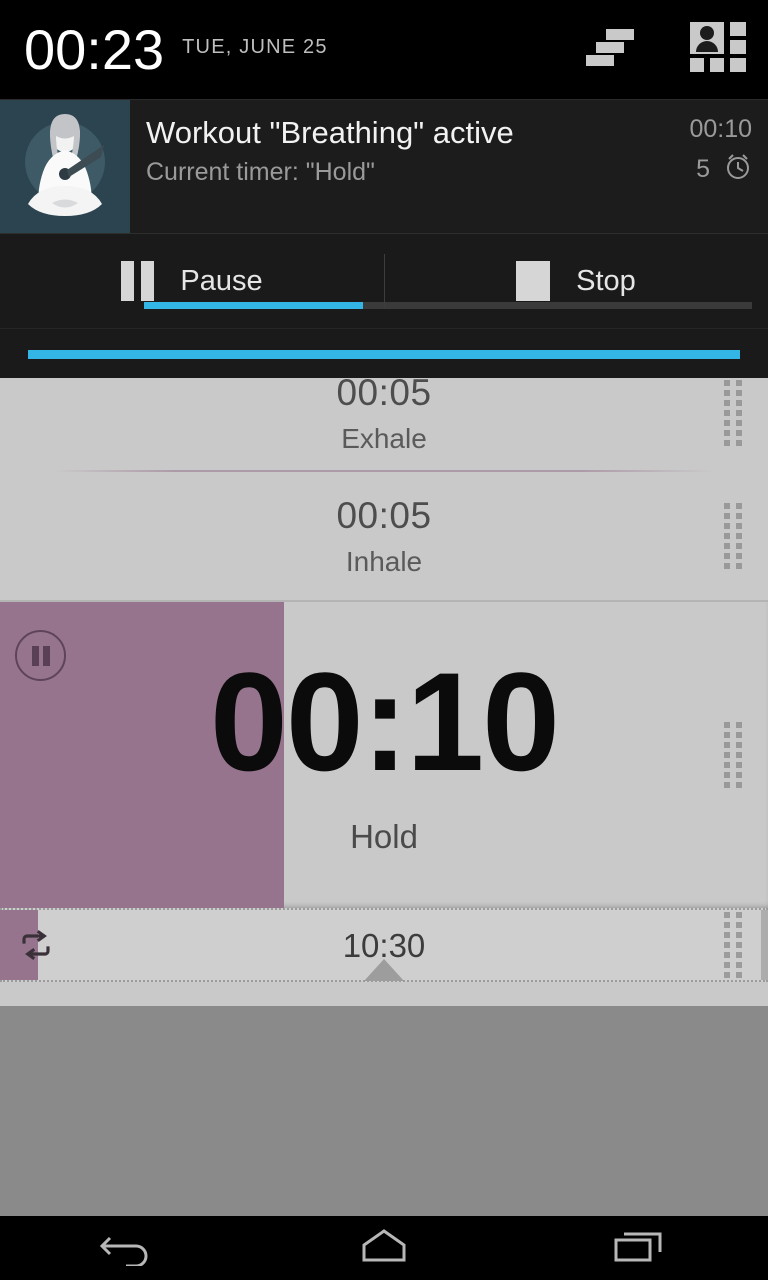  I want to click on total-row: 10:30, so click(384, 945).